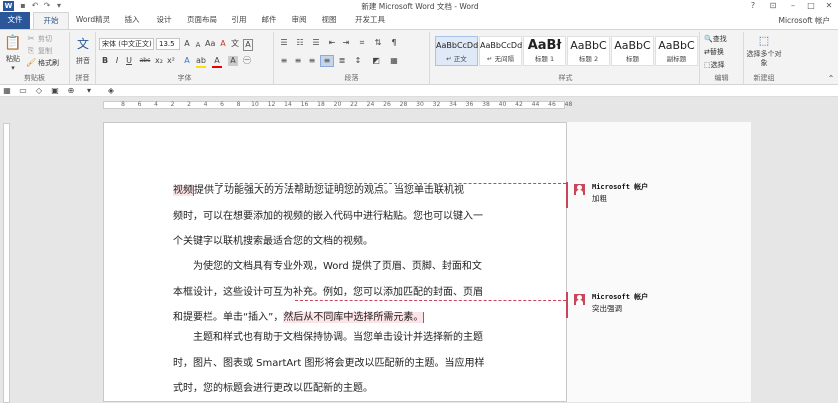  Describe the element at coordinates (599, 198) in the screenshot. I see `comment-1-text: 加粗` at that location.